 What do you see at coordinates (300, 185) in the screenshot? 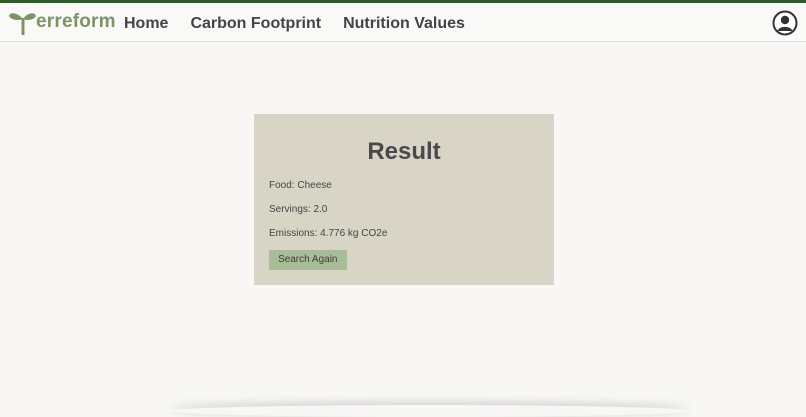
I see `food-text: Food: Cheese` at bounding box center [300, 185].